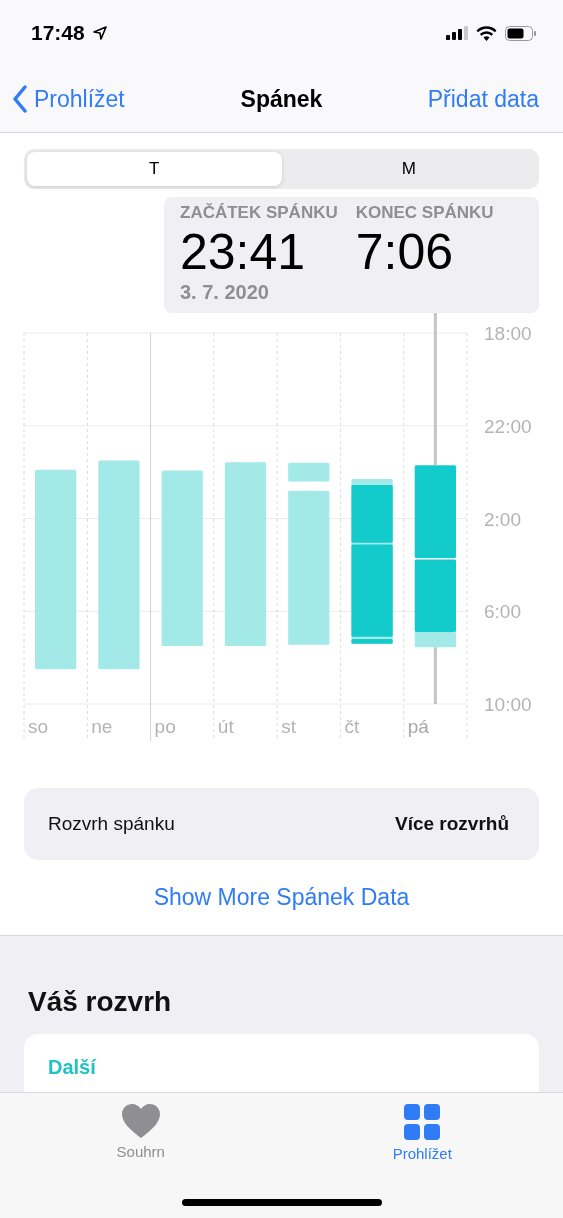 The width and height of the screenshot is (563, 1218). Describe the element at coordinates (424, 213) in the screenshot. I see `tooltip-label: KONEC SPÁNKU` at that location.